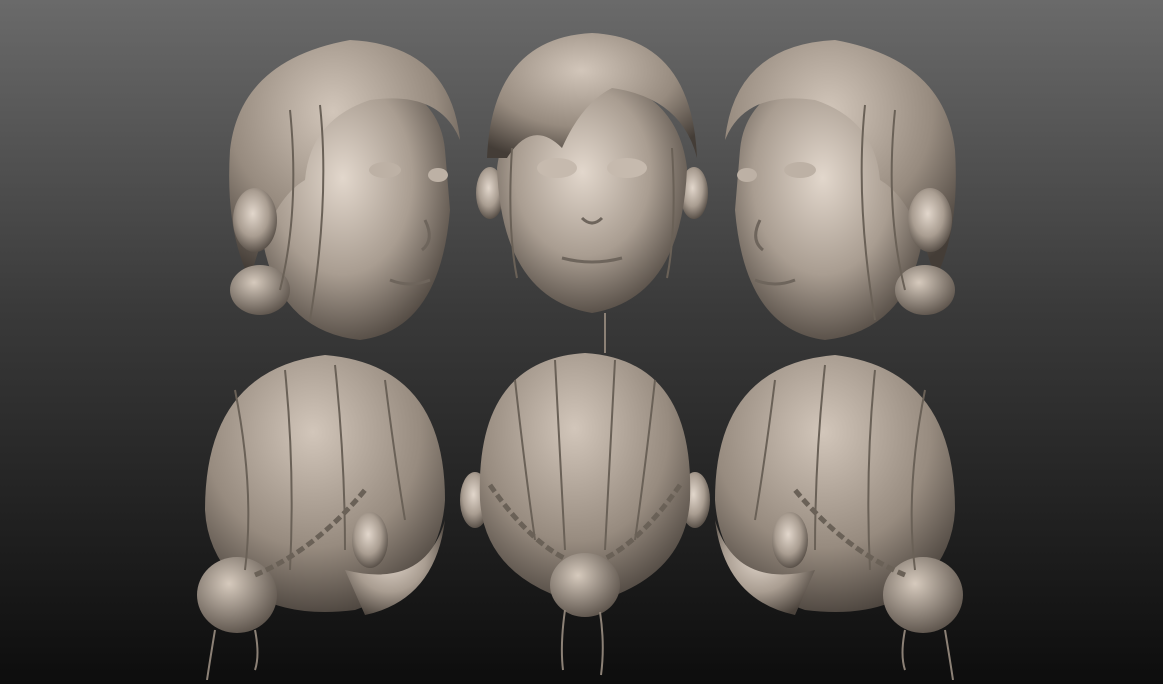 This screenshot has height=684, width=1163. What do you see at coordinates (845, 195) in the screenshot?
I see `head-view-front-right` at bounding box center [845, 195].